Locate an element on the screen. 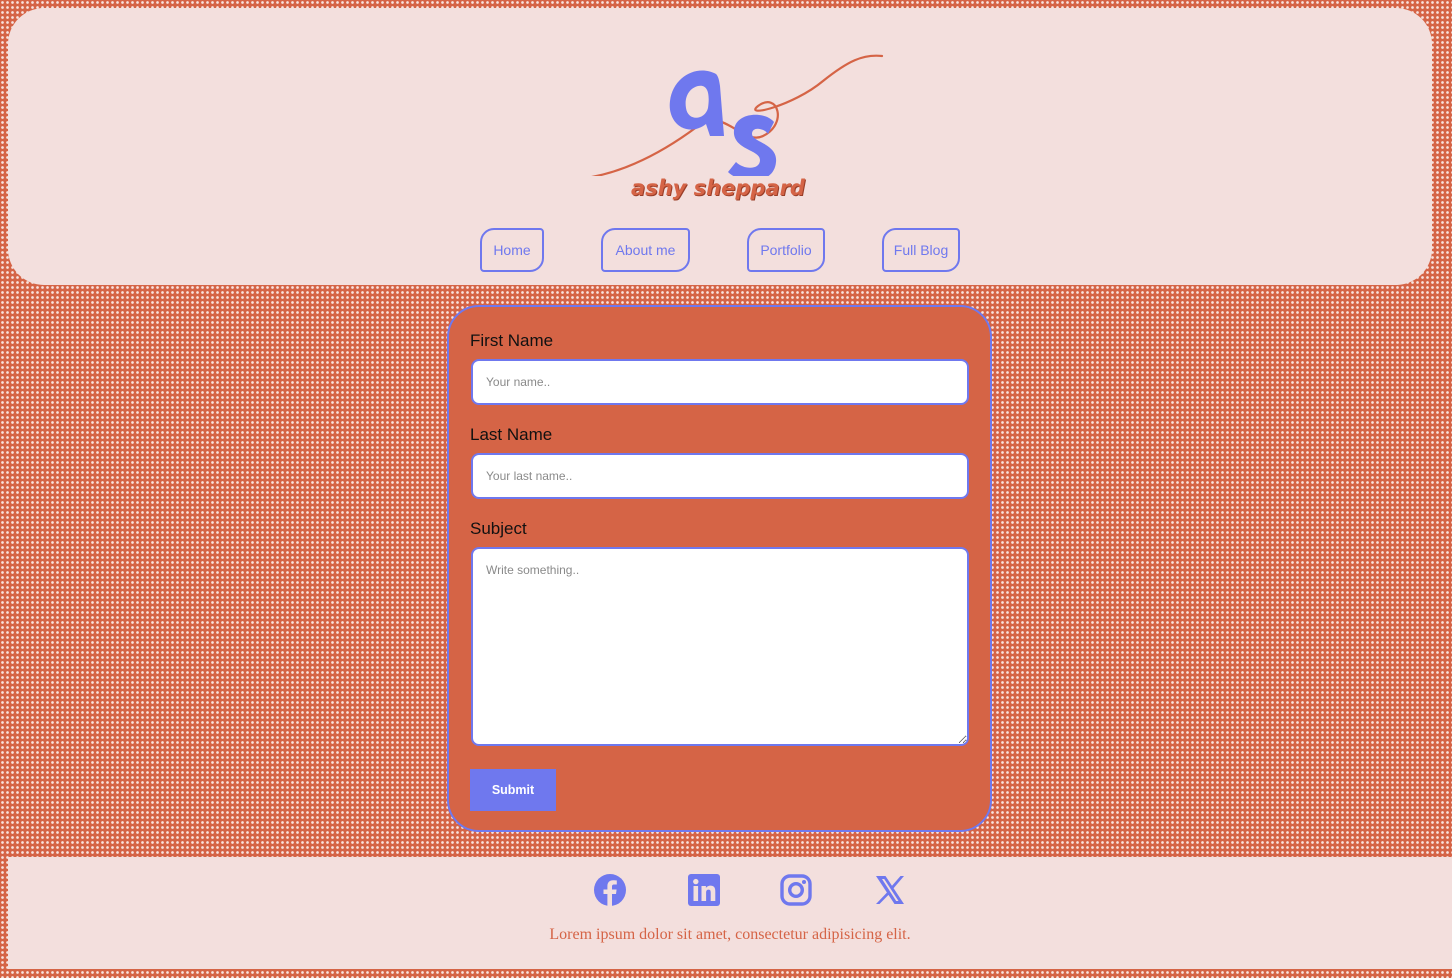 This screenshot has height=978, width=1452. last-name-label: Last Name is located at coordinates (511, 434).